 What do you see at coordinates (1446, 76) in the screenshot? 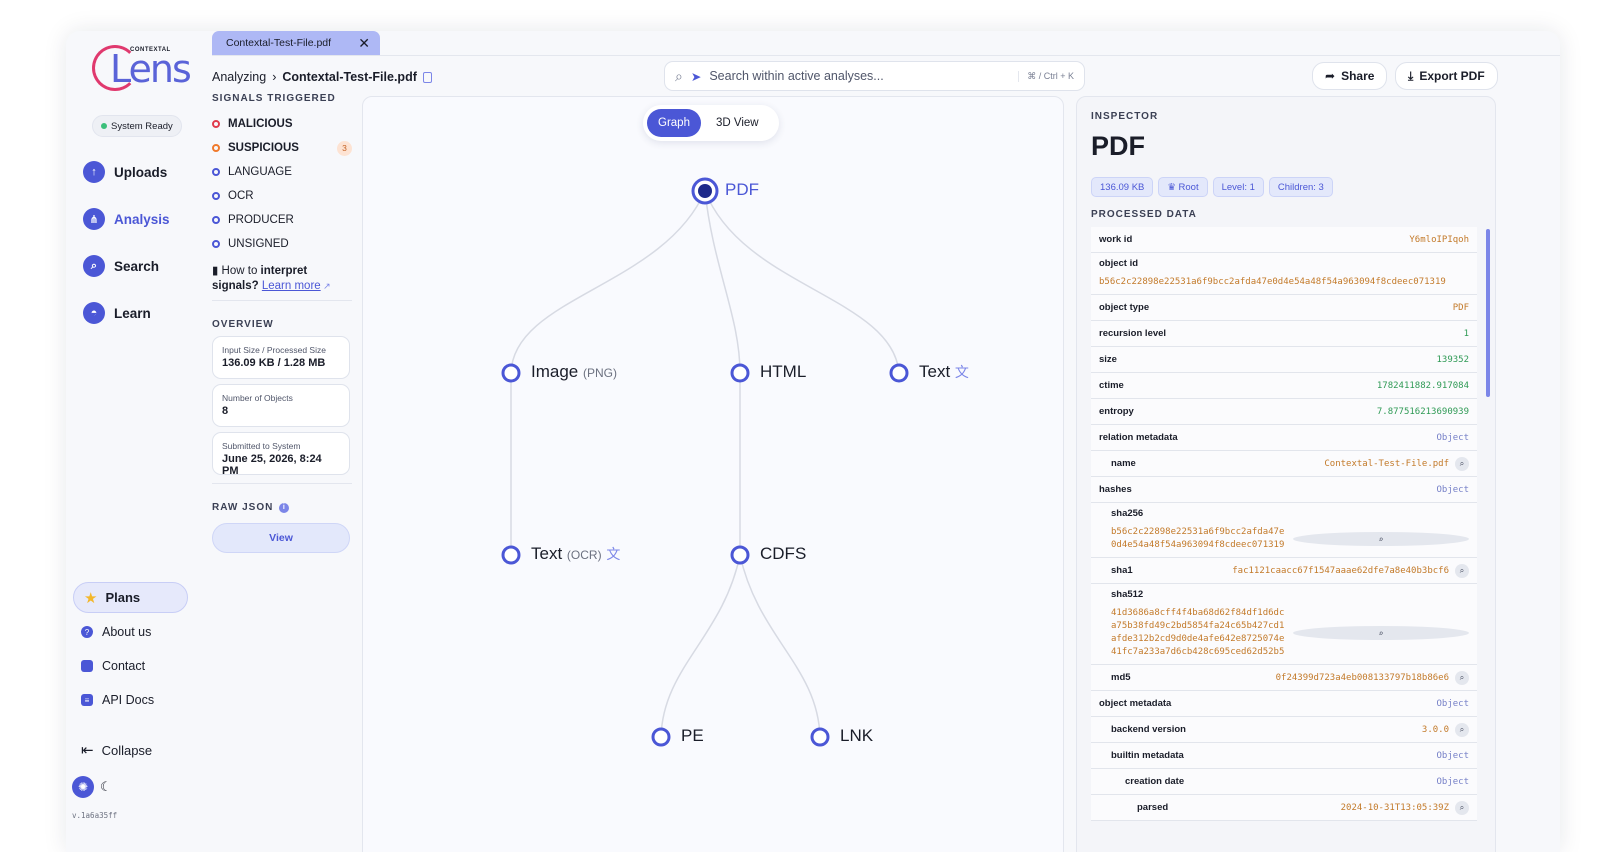
I see `export-pdf-button: ⤓ Export PDF` at bounding box center [1446, 76].